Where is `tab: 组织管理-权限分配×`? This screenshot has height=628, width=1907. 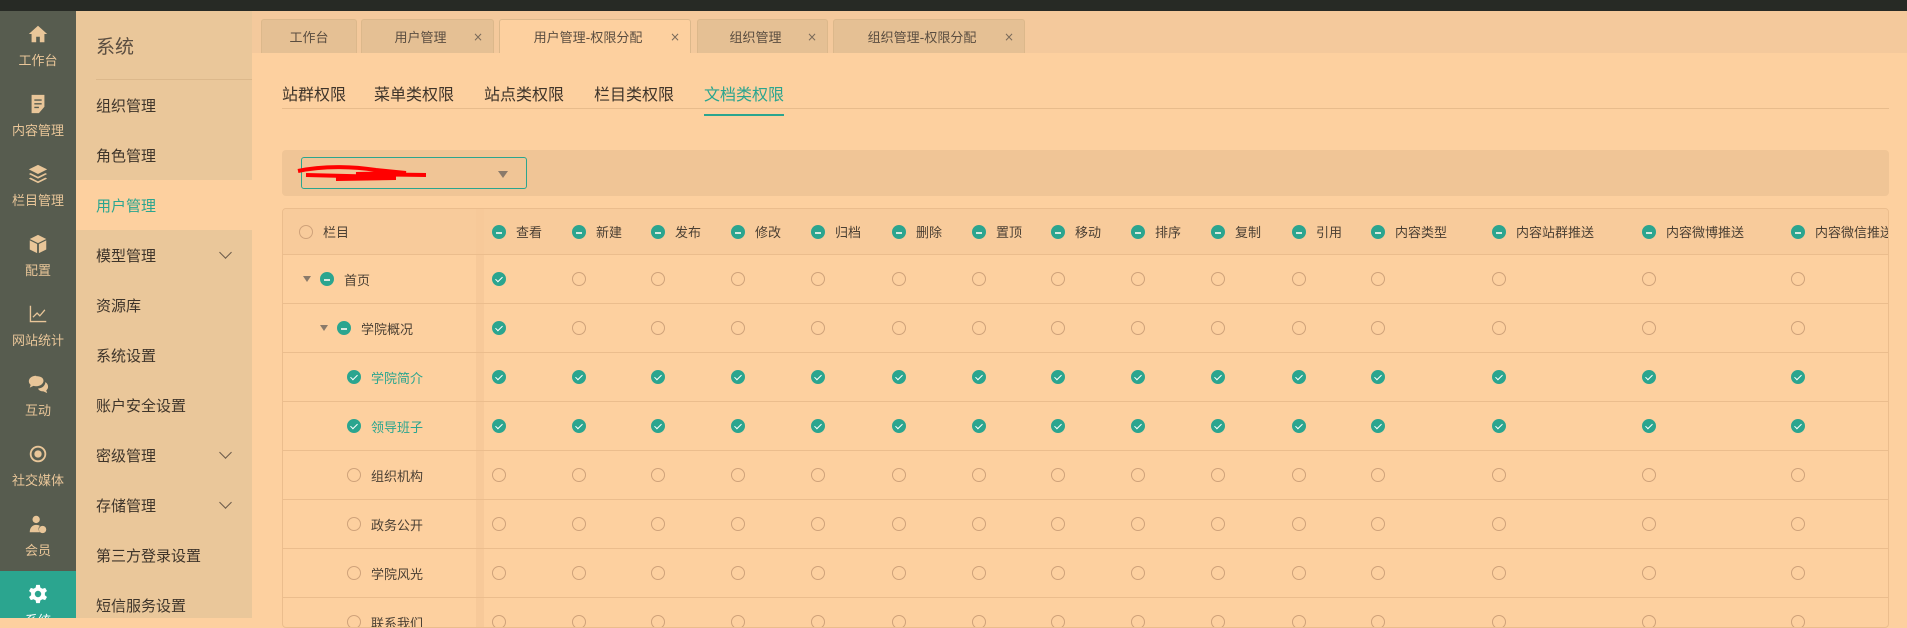
tab: 组织管理-权限分配× is located at coordinates (929, 36).